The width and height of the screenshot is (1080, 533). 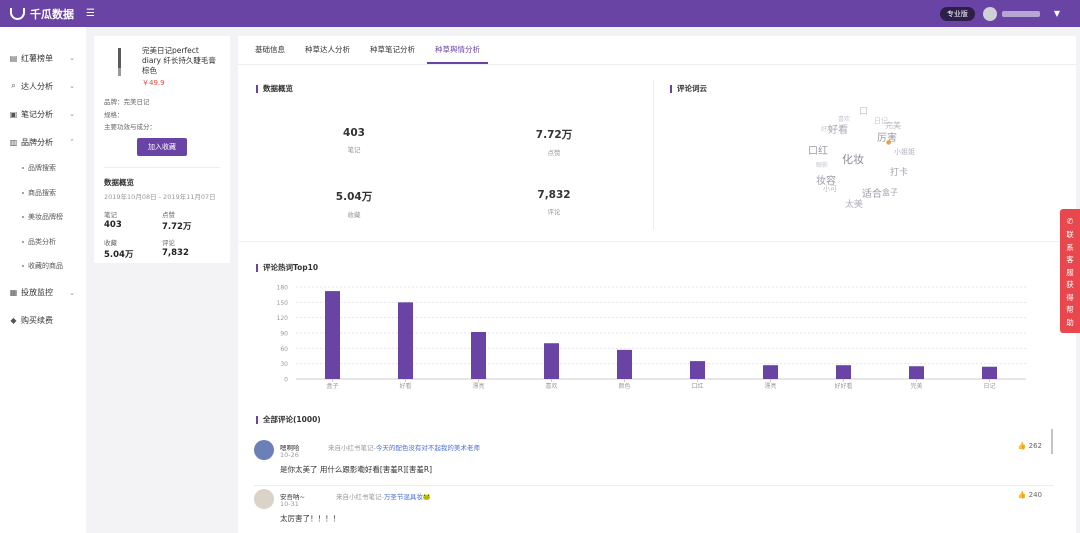 I want to click on caret-down-icon: ▼, so click(x=1057, y=13).